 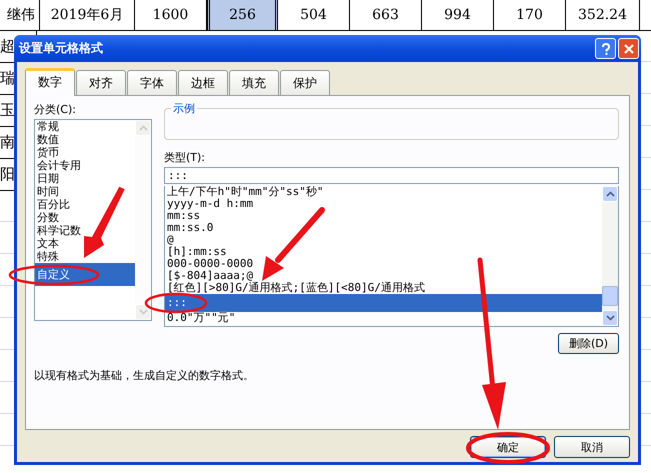 I want to click on scroll-thumb, so click(x=610, y=296).